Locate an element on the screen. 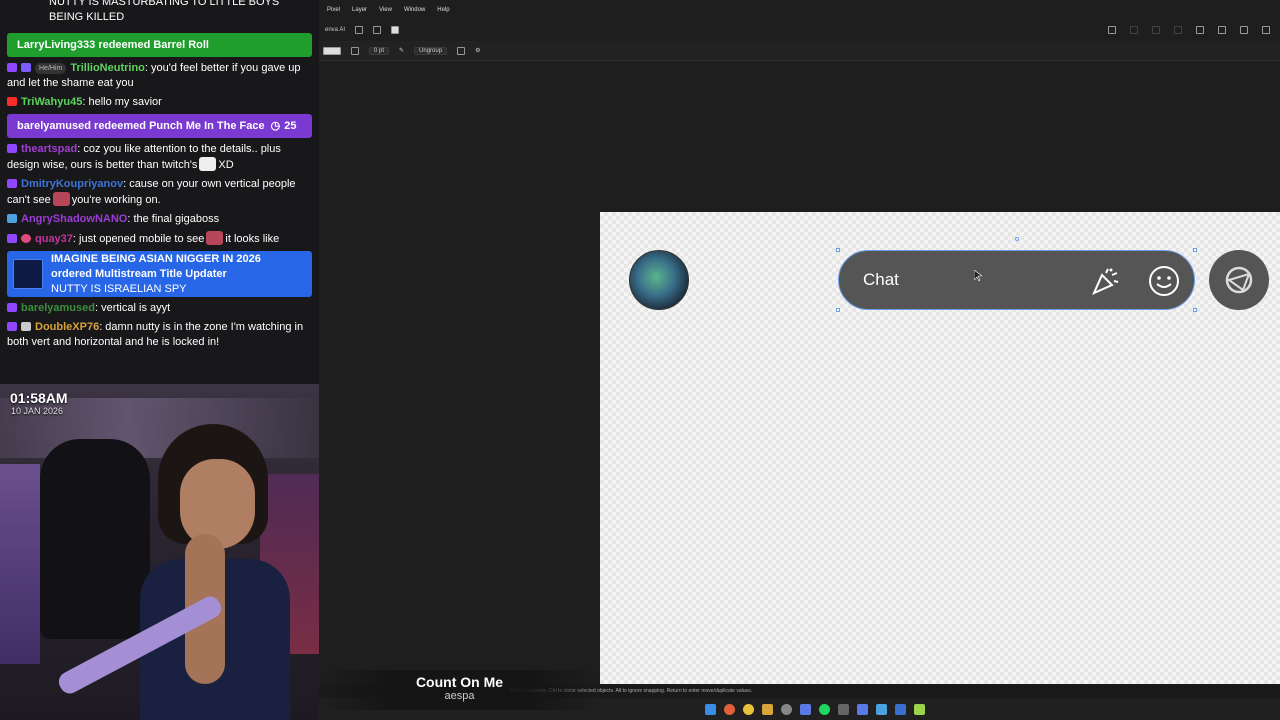  prime-badge-icon is located at coordinates (12, 218).